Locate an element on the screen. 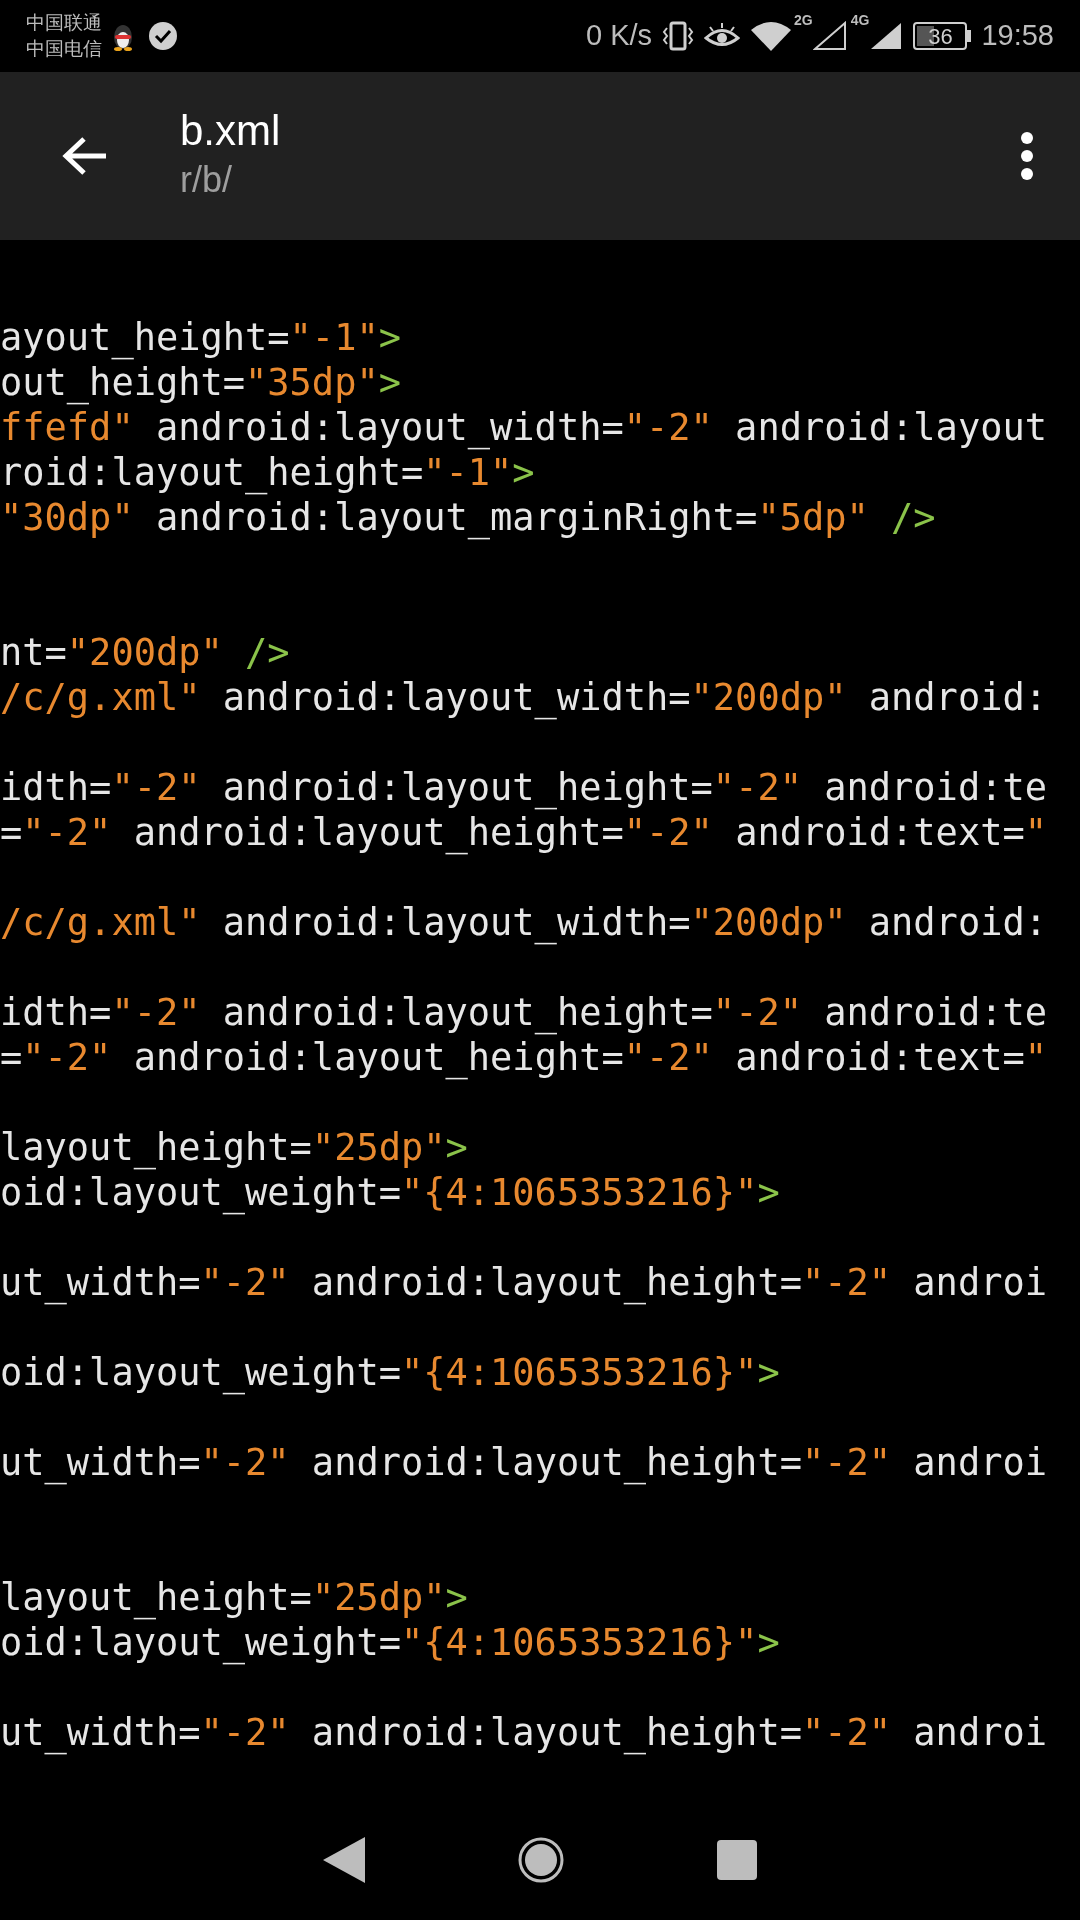  file-path: r/b/ is located at coordinates (206, 180).